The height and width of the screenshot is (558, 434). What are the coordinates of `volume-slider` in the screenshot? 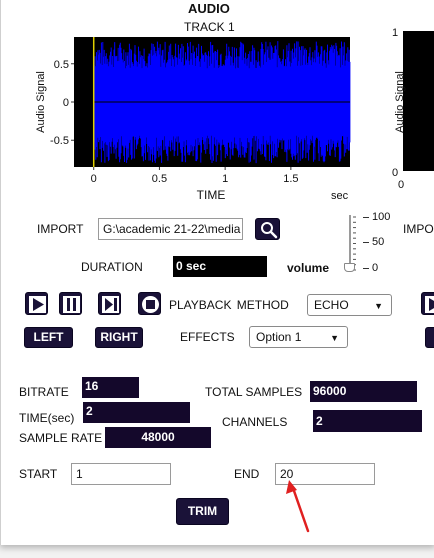 It's located at (350, 245).